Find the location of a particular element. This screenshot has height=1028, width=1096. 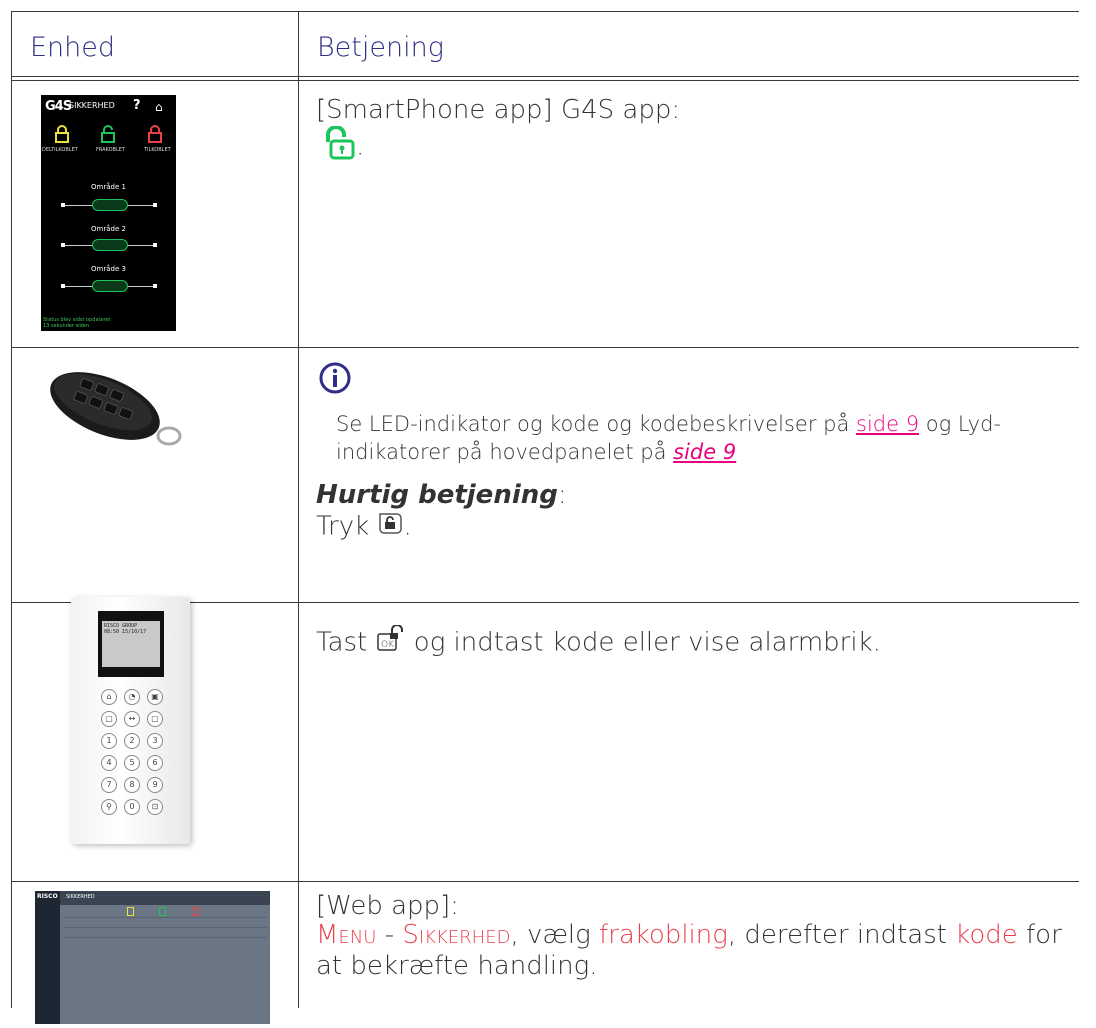

frakobling-term: frakobling is located at coordinates (663, 935).